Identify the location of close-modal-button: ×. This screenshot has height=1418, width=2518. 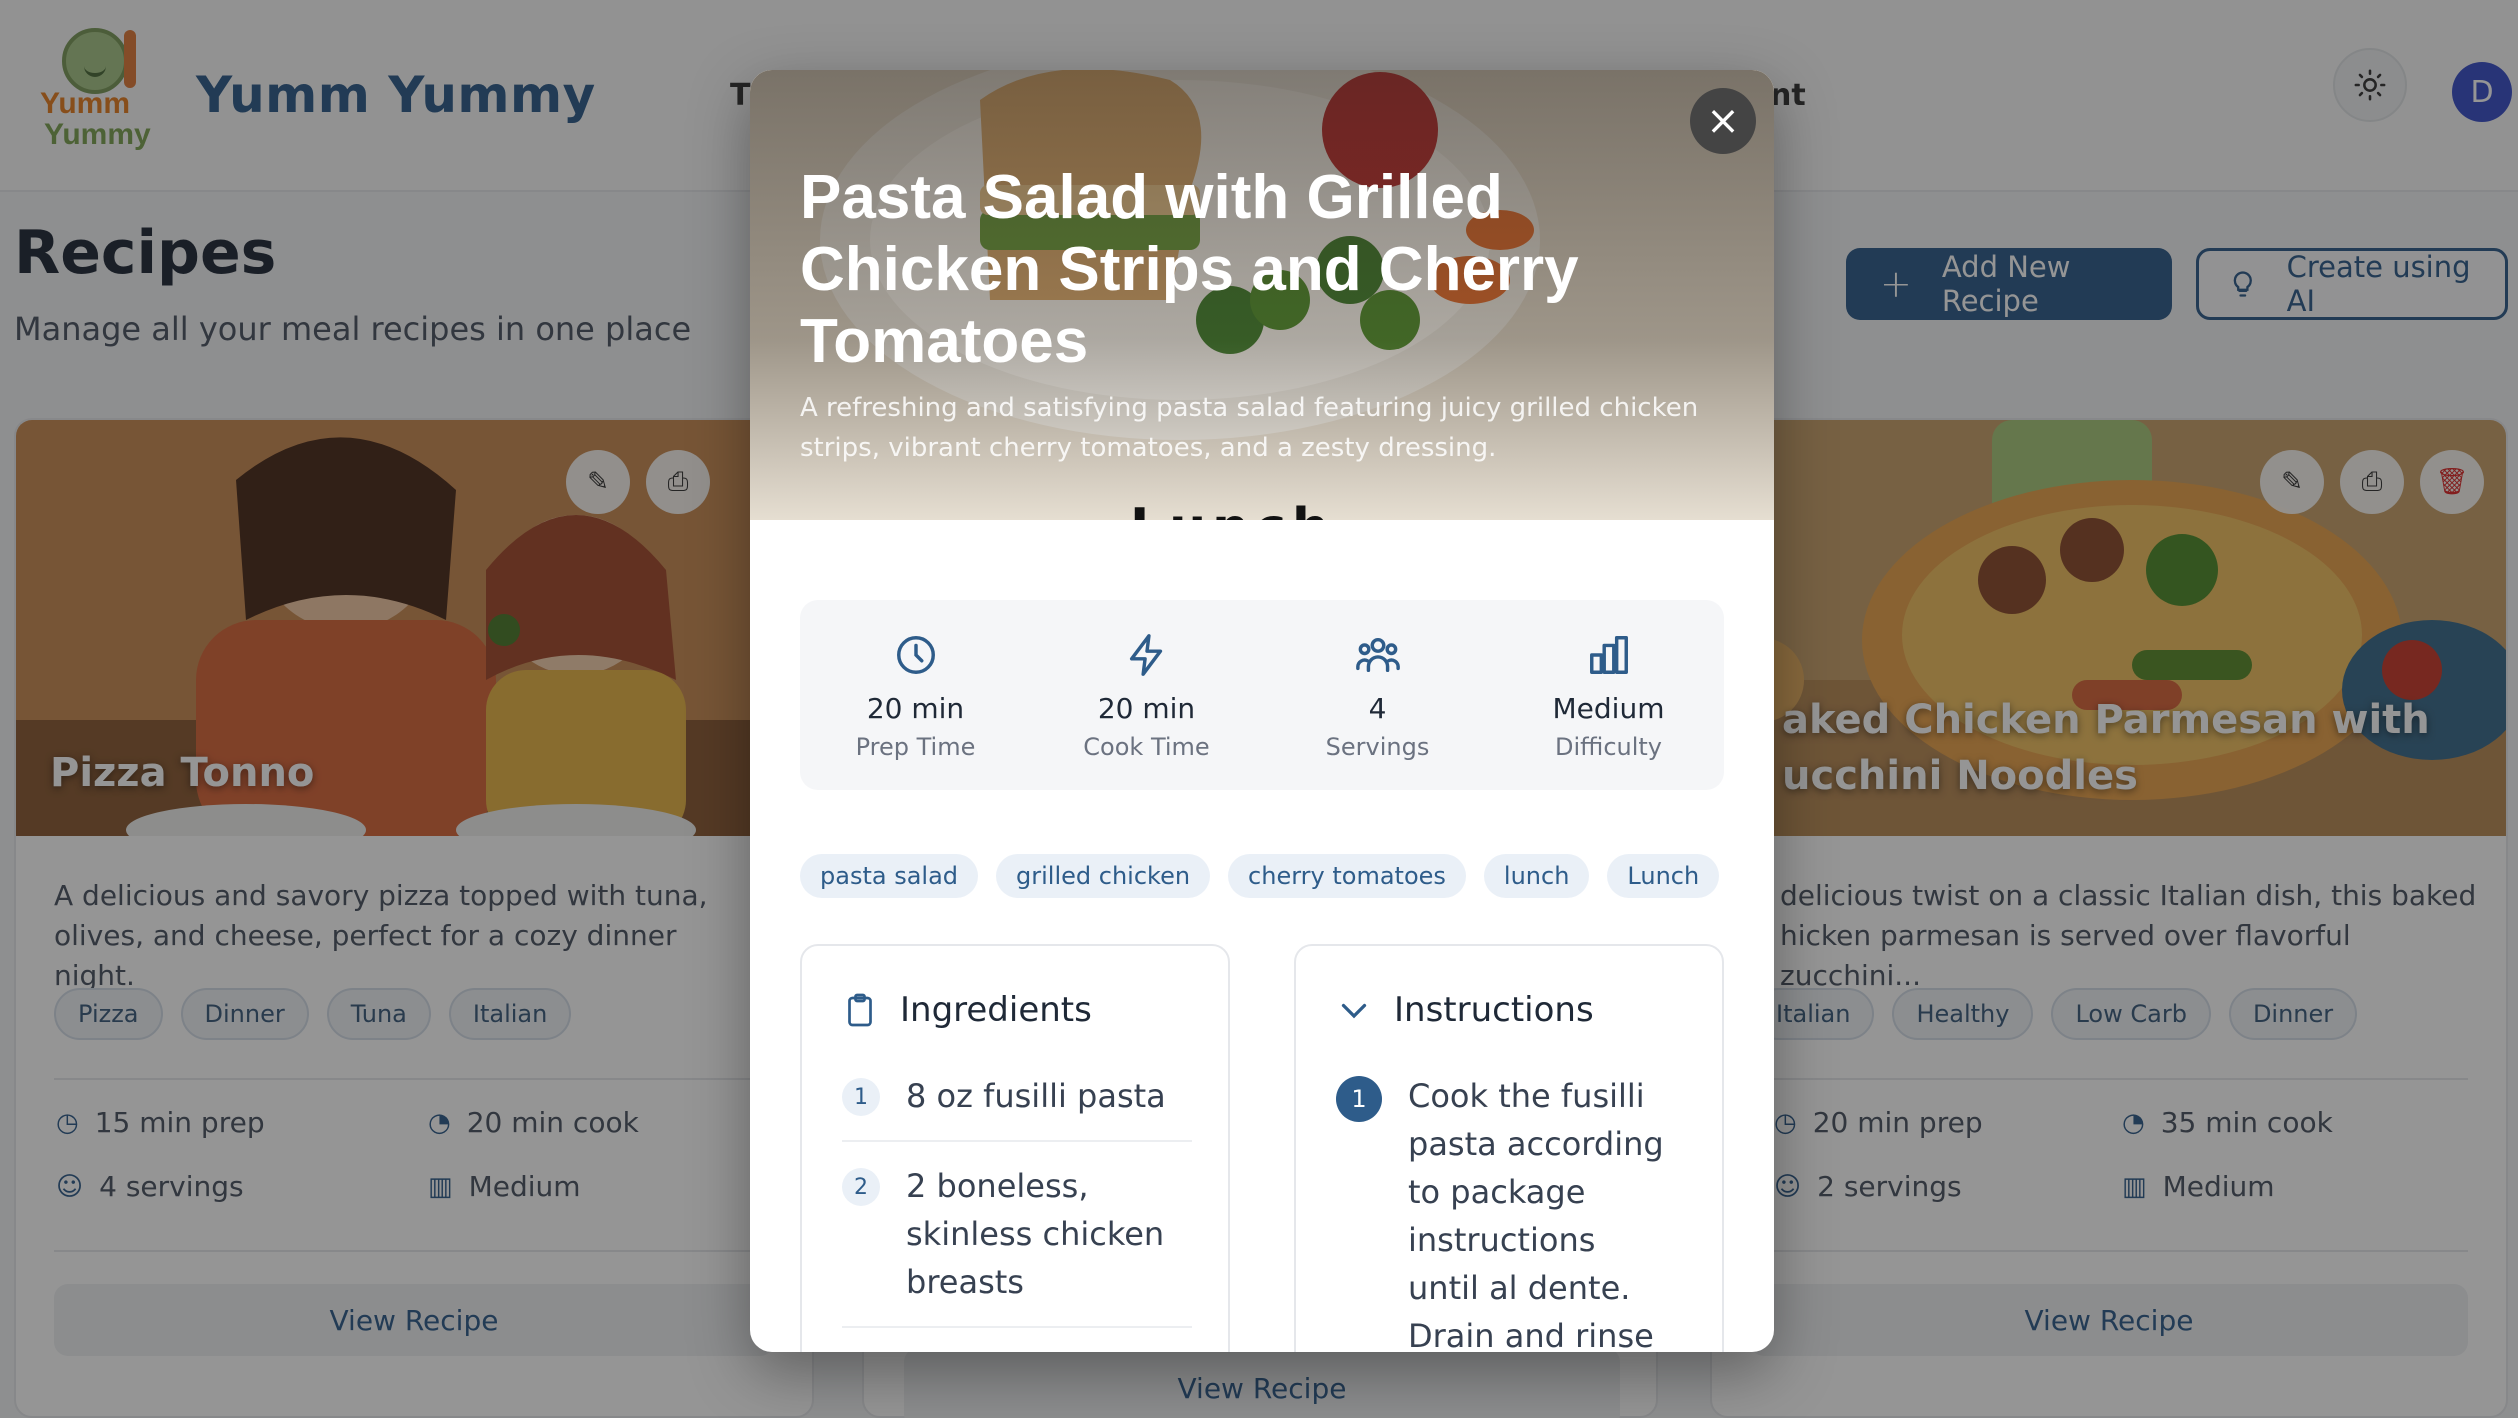
(1723, 121).